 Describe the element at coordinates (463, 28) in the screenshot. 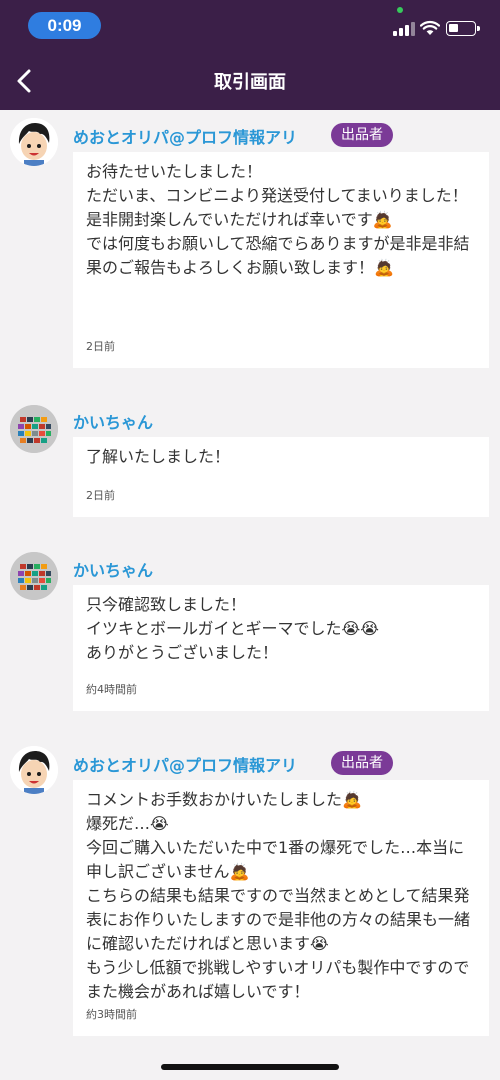

I see `battery-icon` at that location.